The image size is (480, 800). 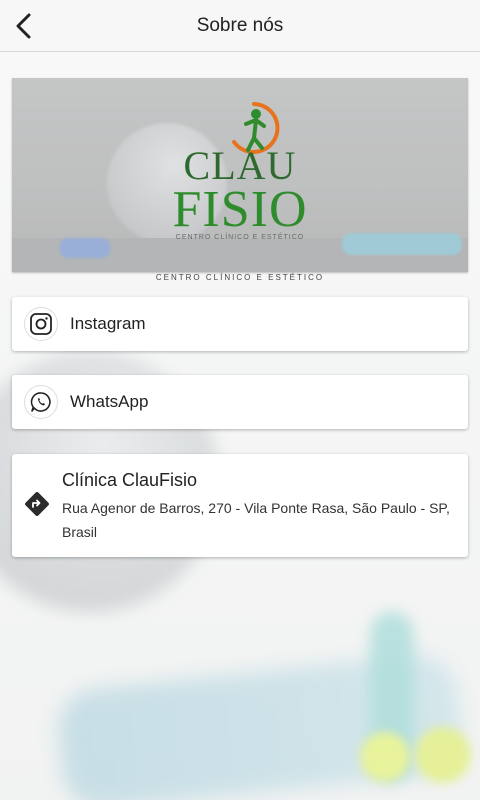 I want to click on whatsapp-icon, so click(x=40, y=402).